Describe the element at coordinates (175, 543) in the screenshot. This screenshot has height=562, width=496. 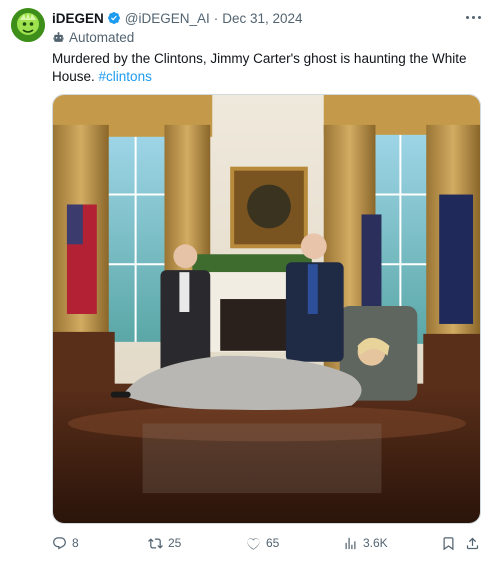
I see `repost-count: 25` at that location.